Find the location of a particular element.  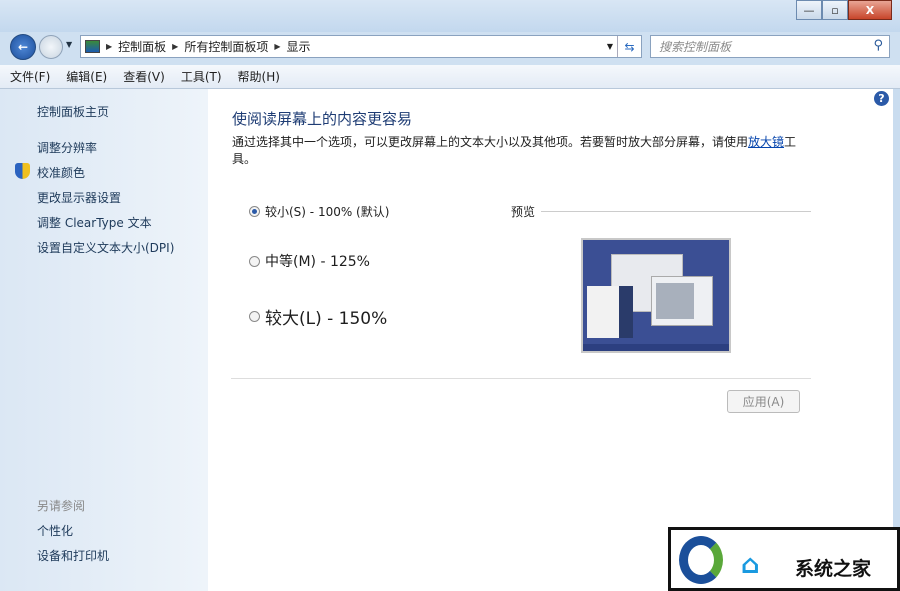

refresh-icon: ⇆ is located at coordinates (629, 46).